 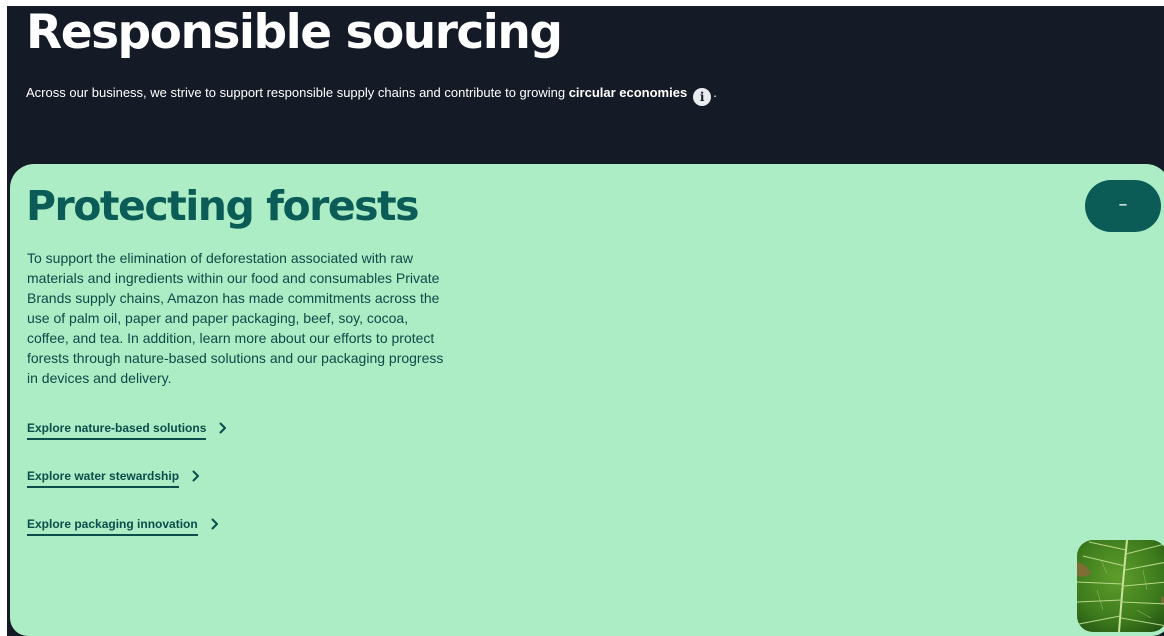 What do you see at coordinates (702, 97) in the screenshot?
I see `info-icon: i` at bounding box center [702, 97].